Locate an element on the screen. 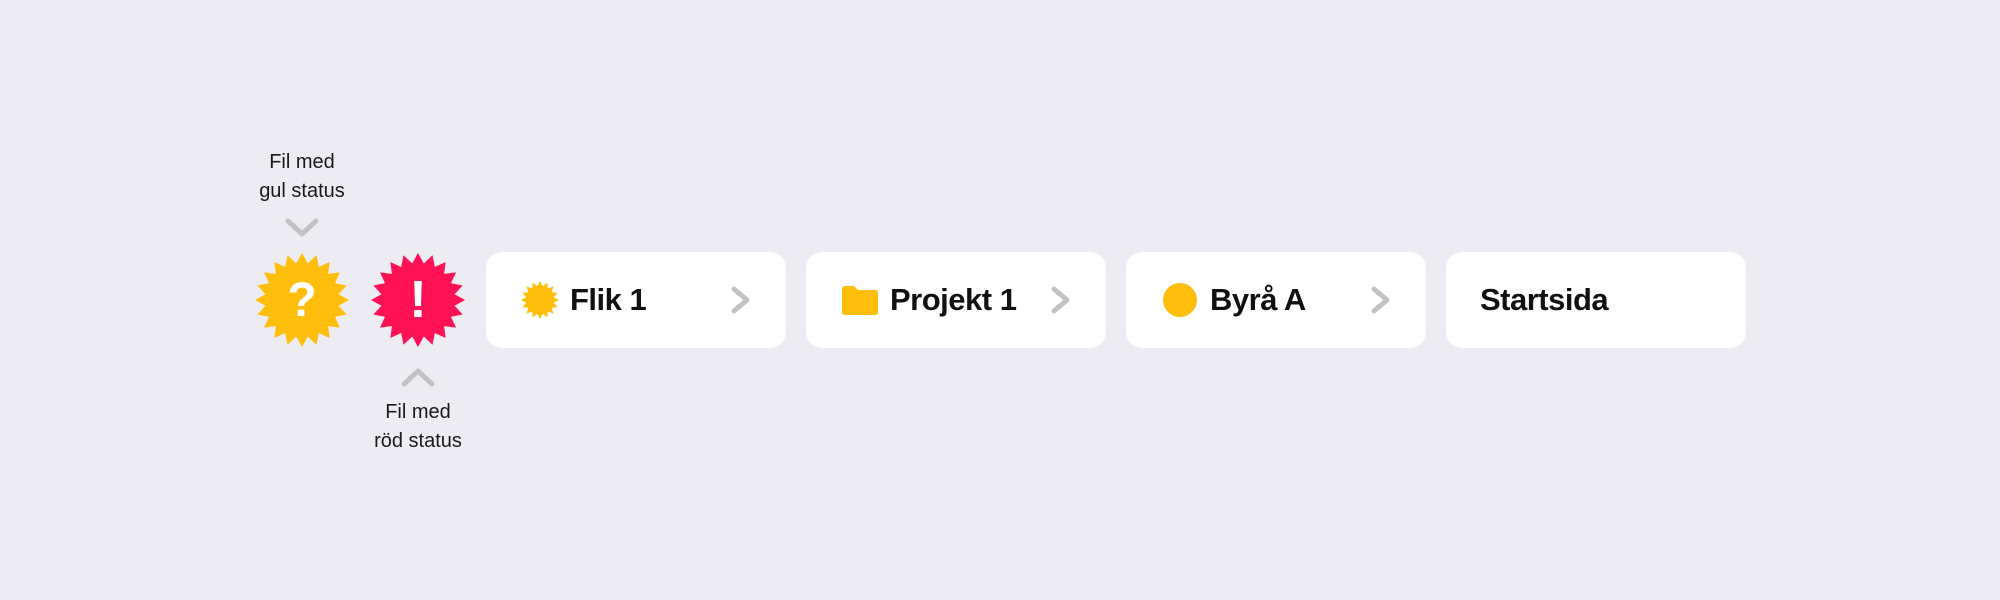 The image size is (2000, 600). sun-badge-icon is located at coordinates (540, 300).